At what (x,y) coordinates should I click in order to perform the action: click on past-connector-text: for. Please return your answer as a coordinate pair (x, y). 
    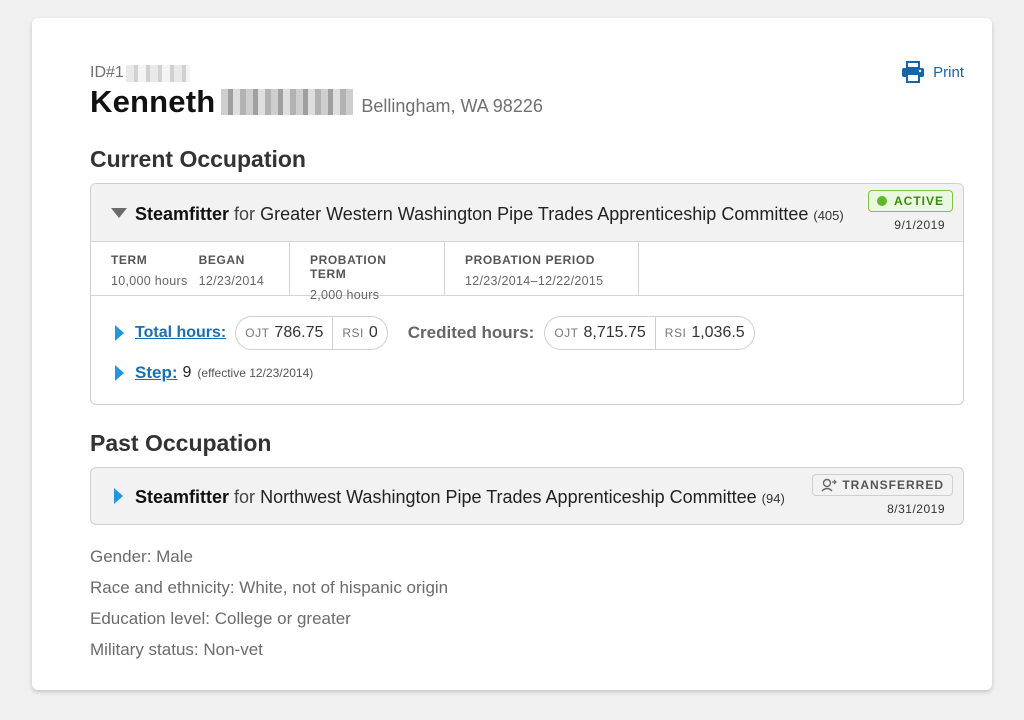
    Looking at the image, I should click on (245, 497).